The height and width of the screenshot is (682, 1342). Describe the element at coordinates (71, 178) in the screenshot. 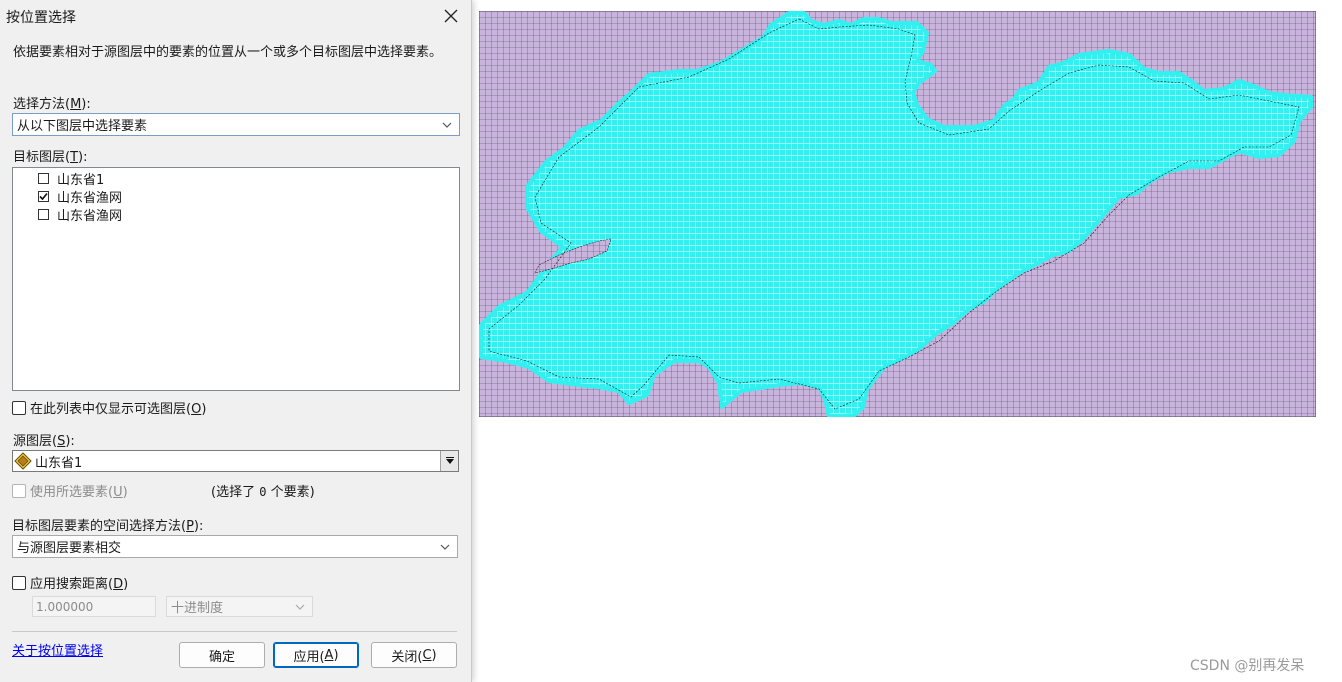

I see `target-layer-item: 山东省1` at that location.